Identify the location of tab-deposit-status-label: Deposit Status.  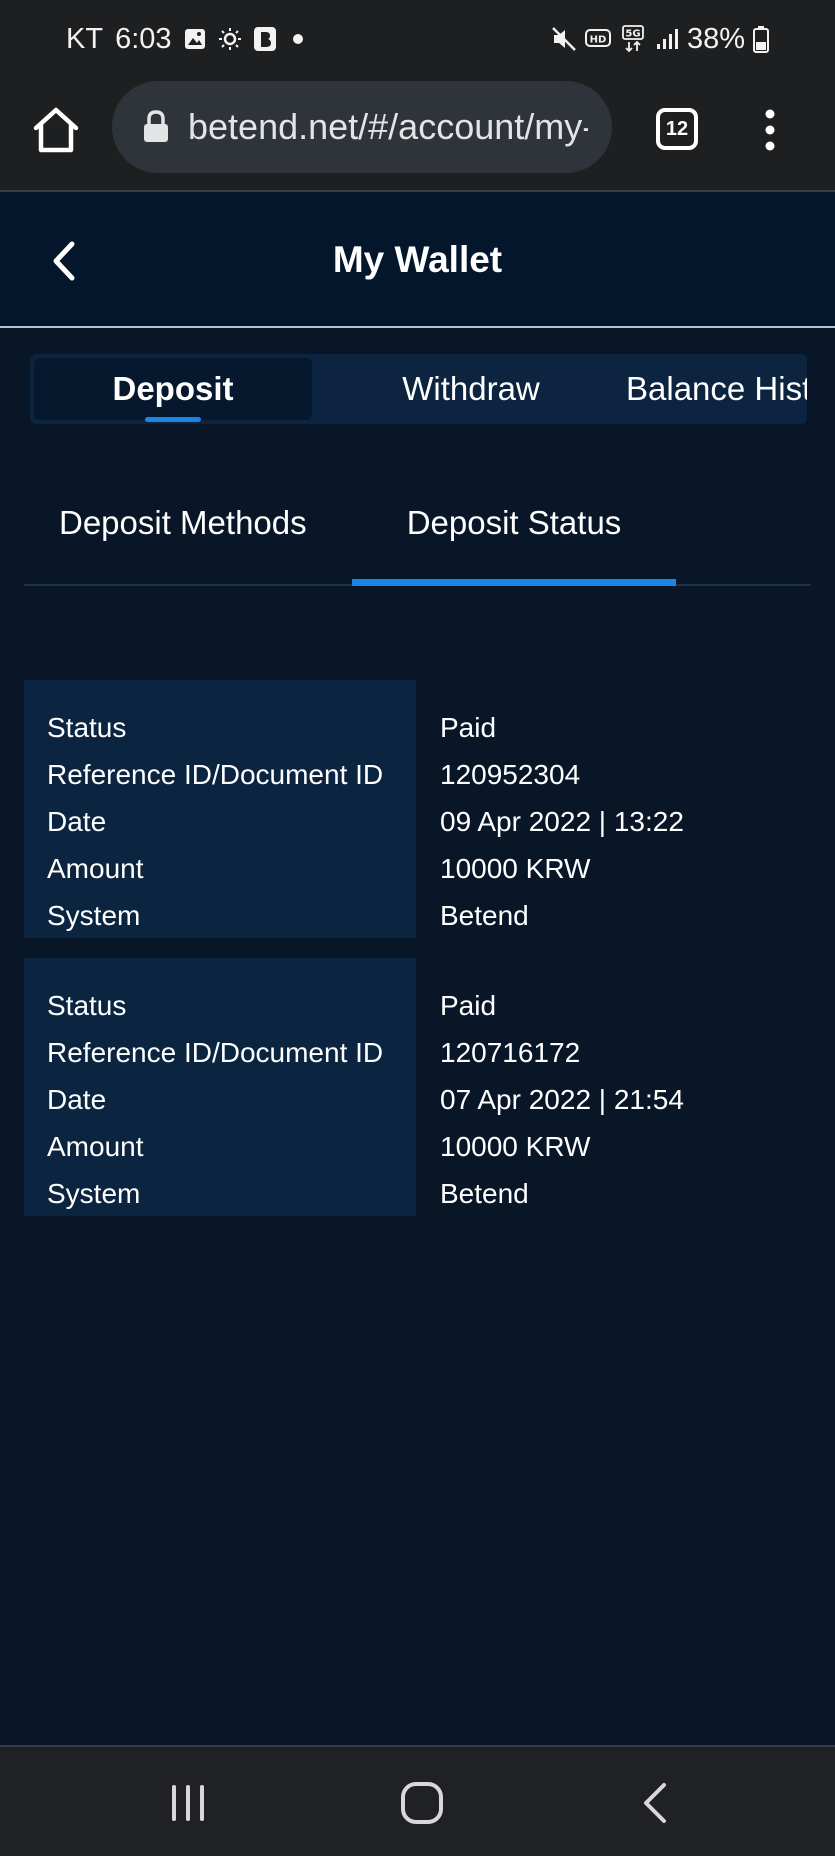
(514, 522).